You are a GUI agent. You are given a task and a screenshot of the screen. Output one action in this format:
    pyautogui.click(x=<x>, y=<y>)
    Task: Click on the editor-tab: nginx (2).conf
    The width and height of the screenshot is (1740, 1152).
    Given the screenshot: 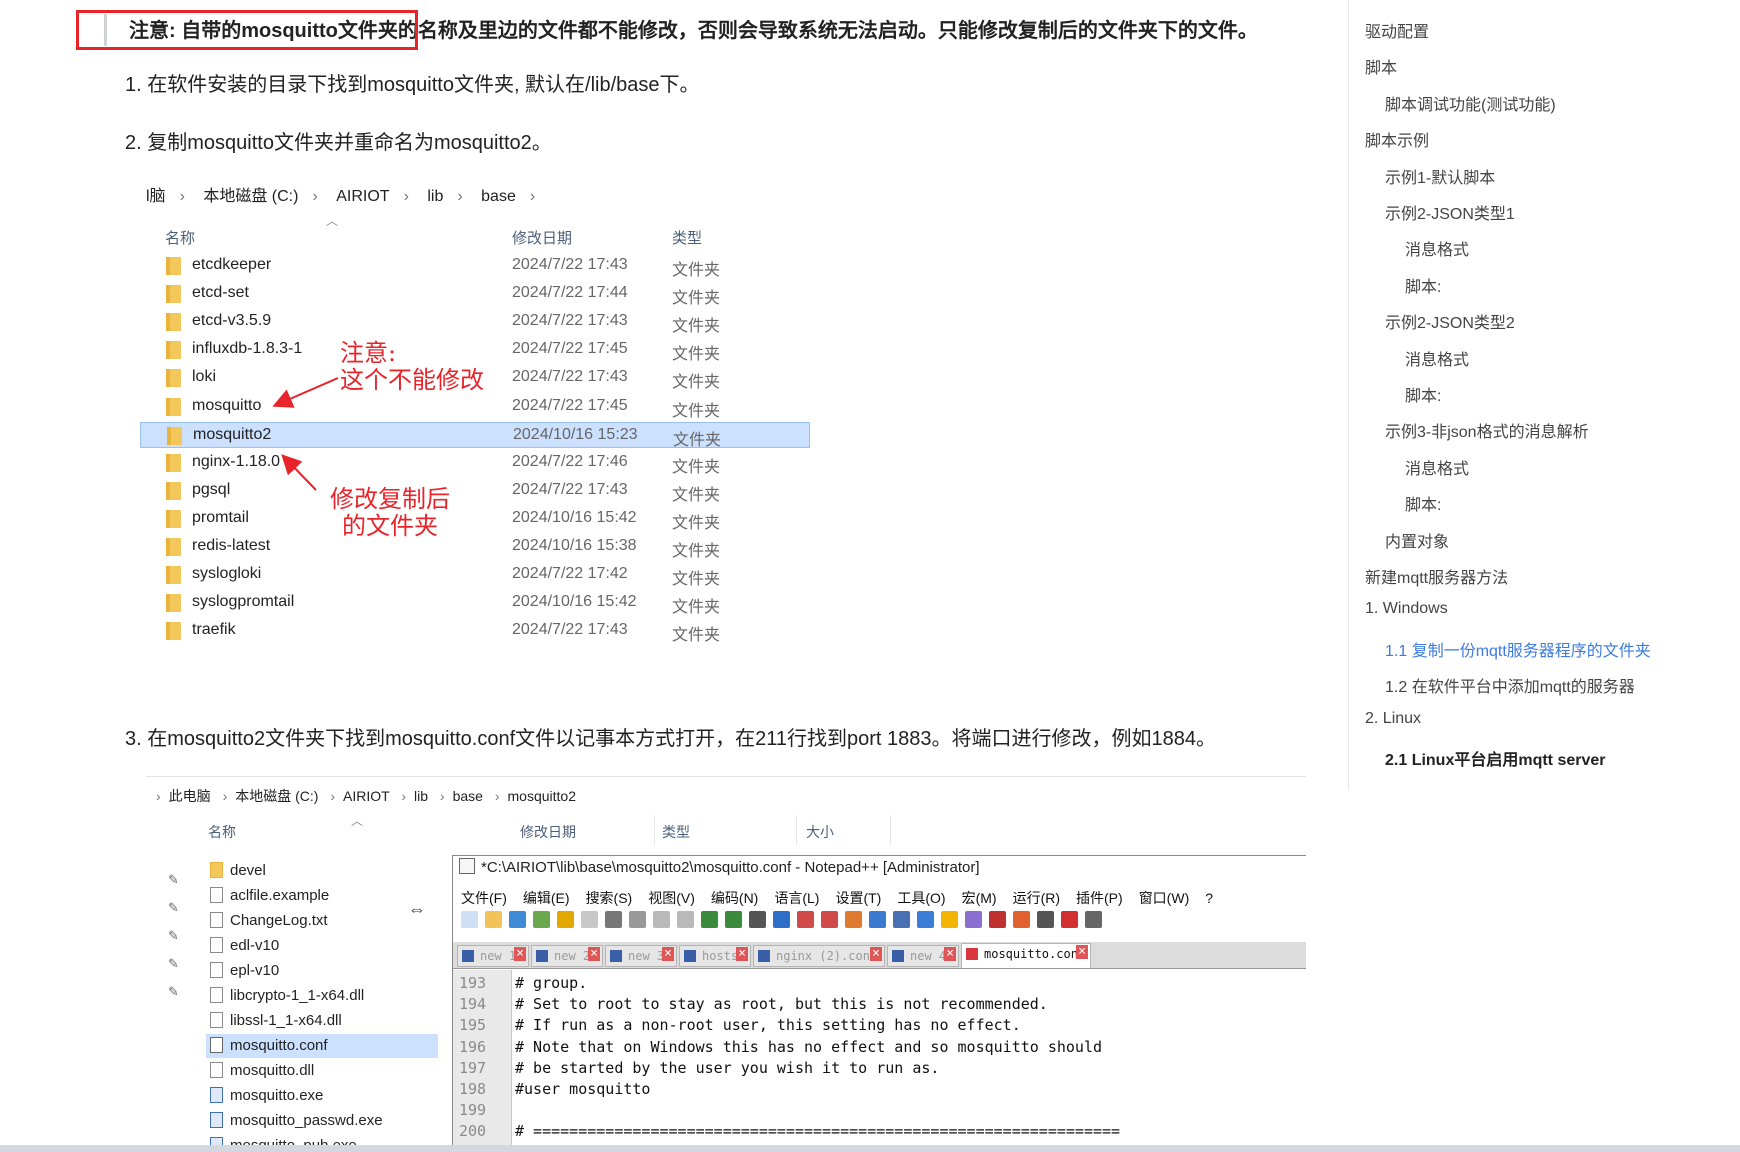 What is the action you would take?
    pyautogui.click(x=819, y=956)
    